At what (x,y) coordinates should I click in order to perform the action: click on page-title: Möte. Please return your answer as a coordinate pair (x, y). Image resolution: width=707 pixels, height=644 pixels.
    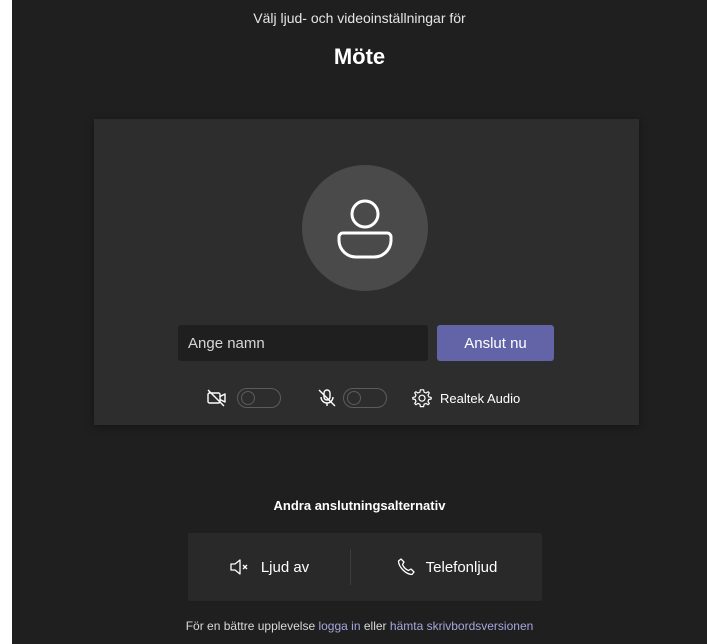
    Looking at the image, I should click on (359, 56).